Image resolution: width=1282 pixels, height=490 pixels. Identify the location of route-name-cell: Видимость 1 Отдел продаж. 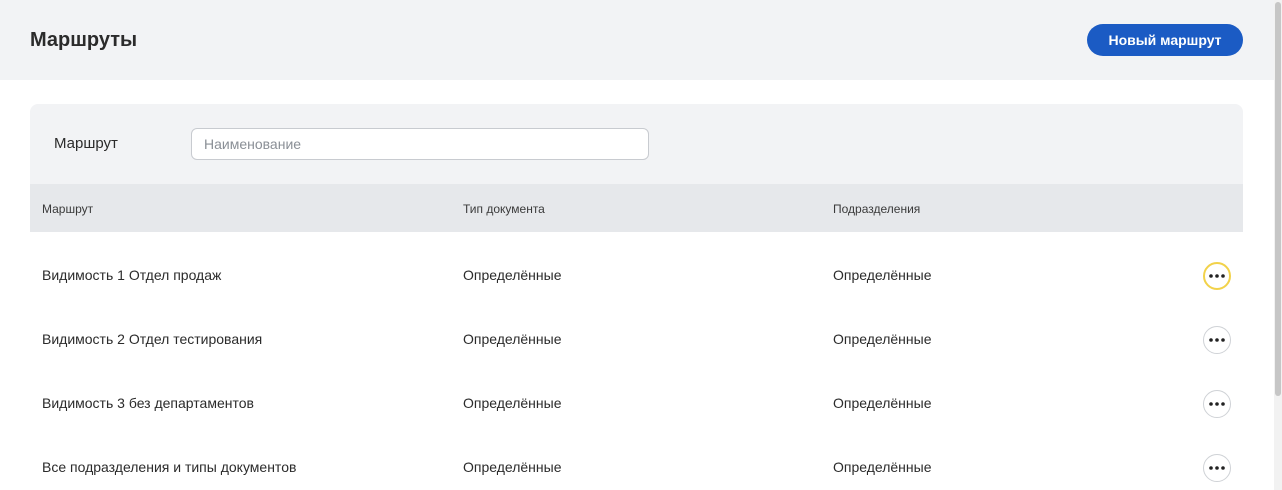
(132, 275).